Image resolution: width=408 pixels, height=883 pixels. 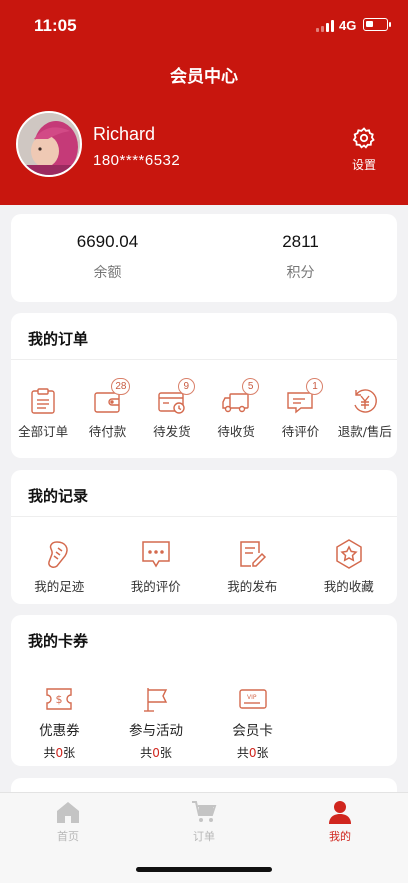 I want to click on order-pending-shipment: 9 待发货, so click(x=172, y=409).